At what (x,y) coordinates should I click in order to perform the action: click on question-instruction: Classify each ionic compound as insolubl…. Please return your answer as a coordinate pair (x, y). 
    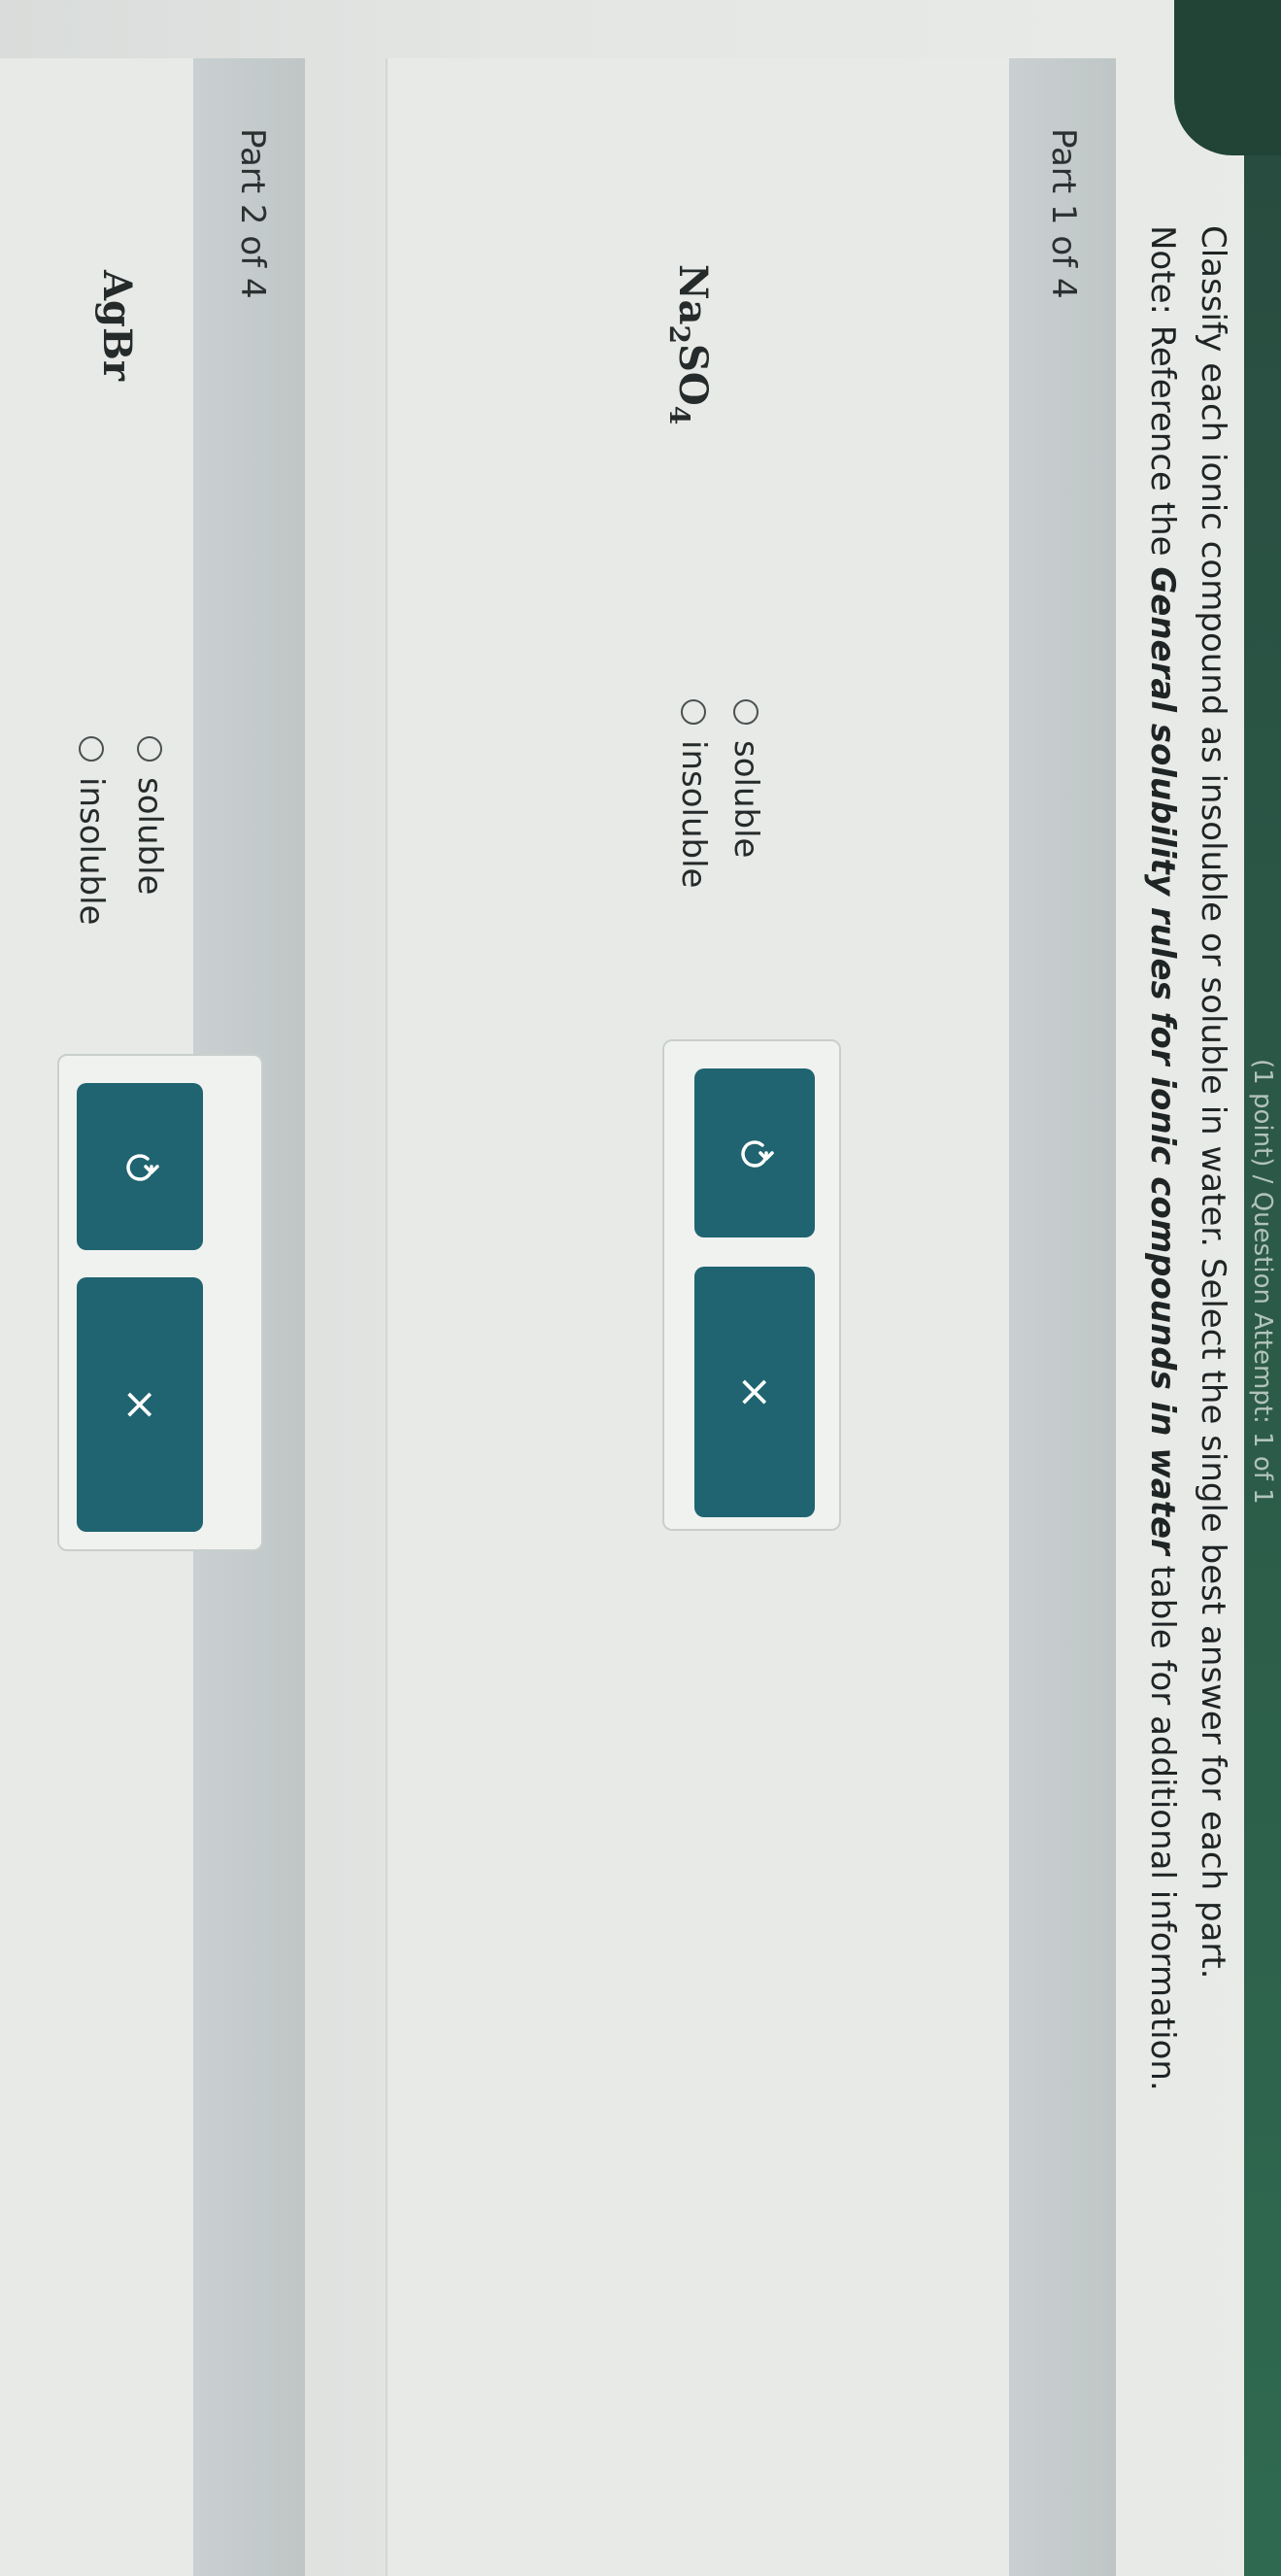
    Looking at the image, I should click on (1213, 1102).